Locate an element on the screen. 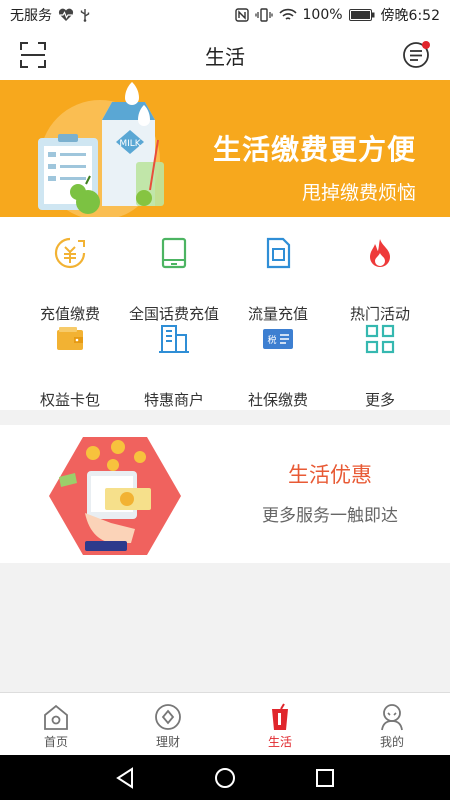 This screenshot has height=800, width=450. nfc-icon is located at coordinates (241, 15).